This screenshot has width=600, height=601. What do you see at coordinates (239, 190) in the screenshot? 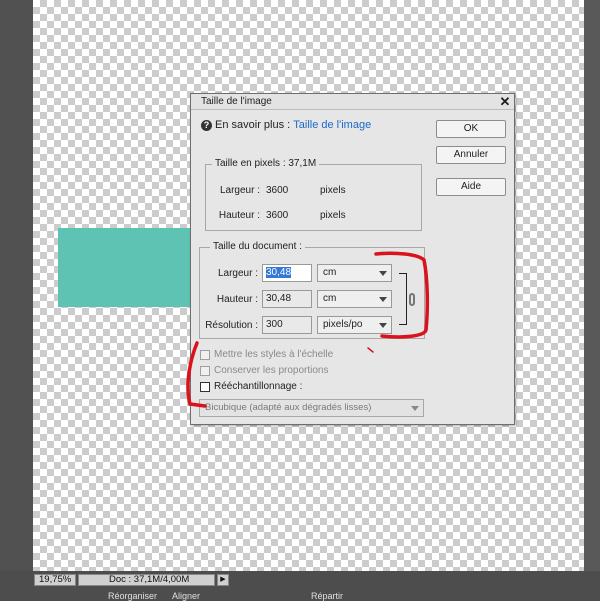
I see `pixel-width-label: Largeur :` at bounding box center [239, 190].